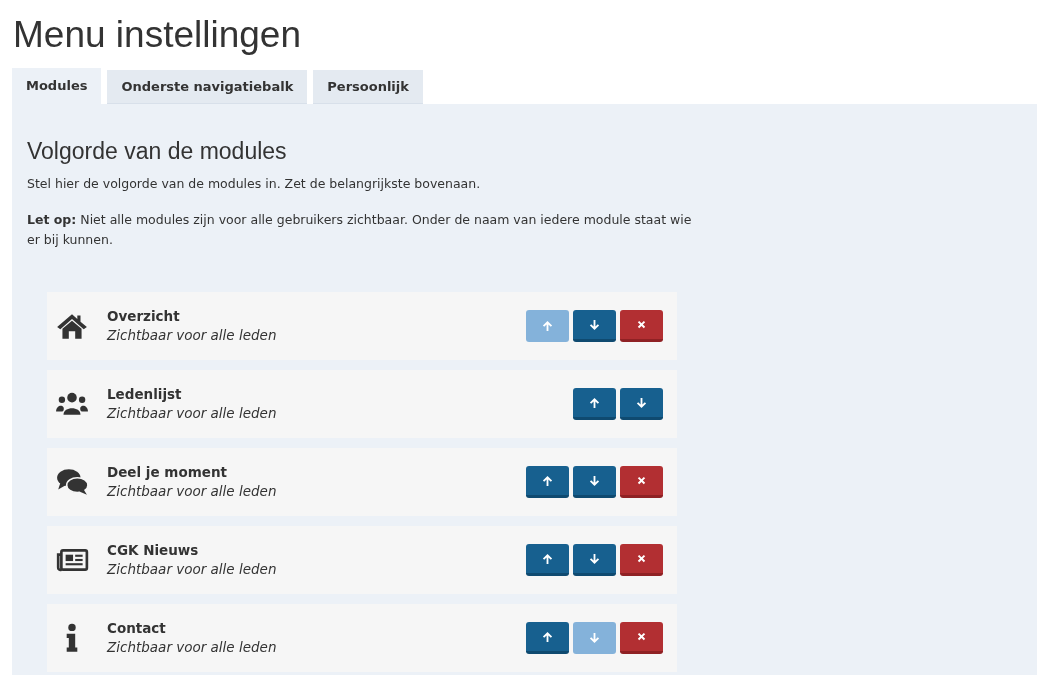  What do you see at coordinates (157, 35) in the screenshot?
I see `page-title: Menu instellingen` at bounding box center [157, 35].